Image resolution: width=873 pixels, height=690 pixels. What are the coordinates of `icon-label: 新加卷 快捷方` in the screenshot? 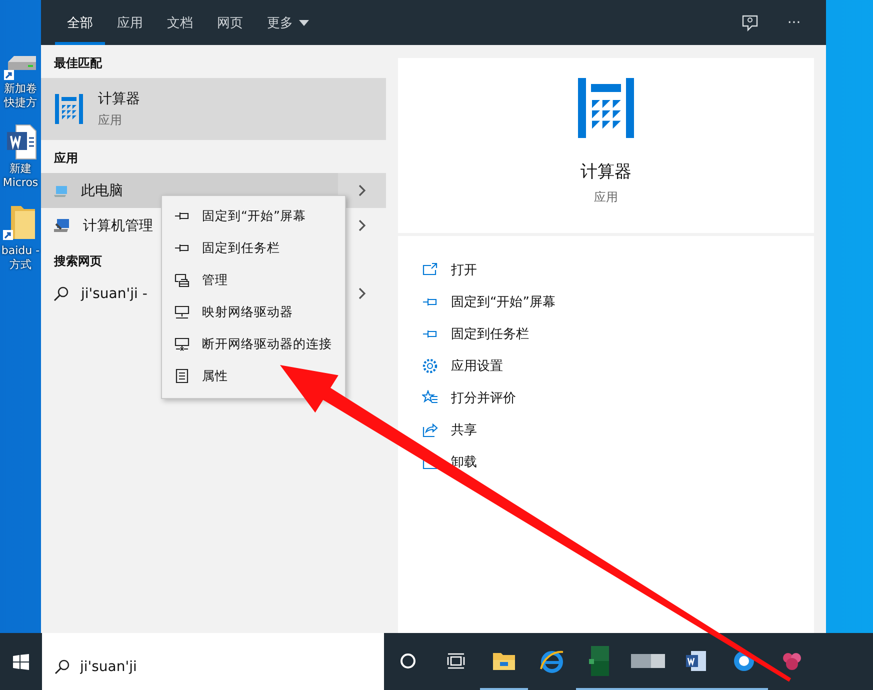 It's located at (20, 96).